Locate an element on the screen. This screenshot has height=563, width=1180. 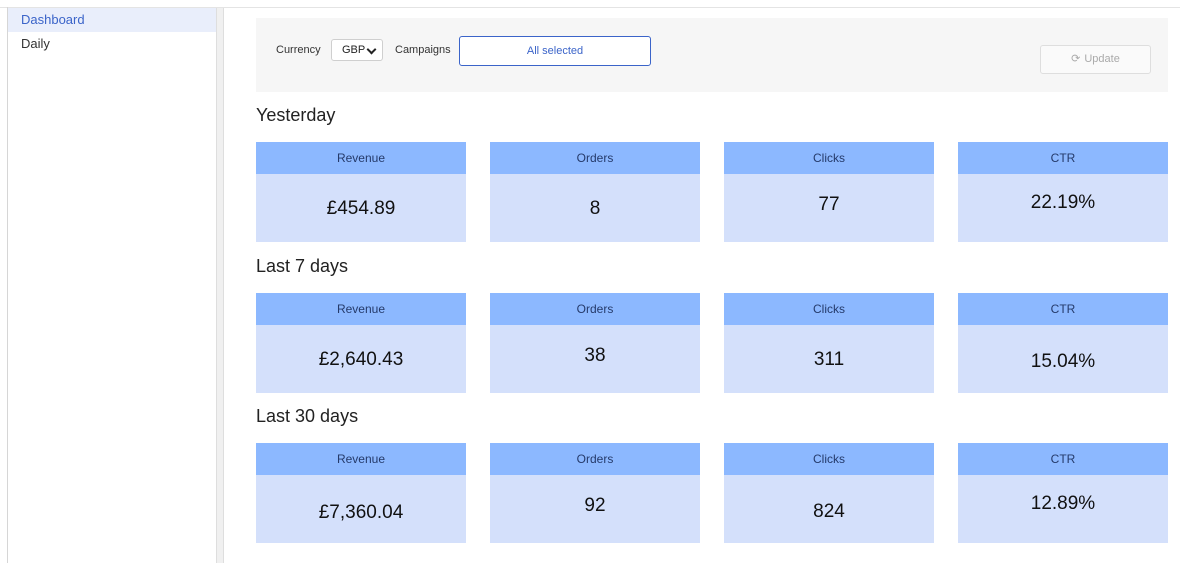
card-value-box: 15.04% is located at coordinates (1063, 359).